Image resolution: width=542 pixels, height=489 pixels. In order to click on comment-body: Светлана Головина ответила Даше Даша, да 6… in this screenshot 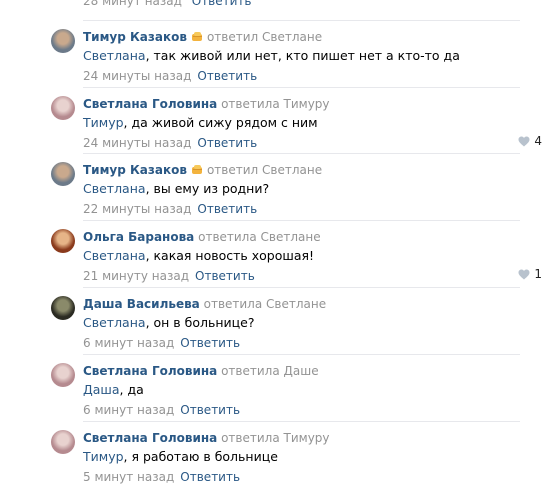, I will do `click(301, 390)`.